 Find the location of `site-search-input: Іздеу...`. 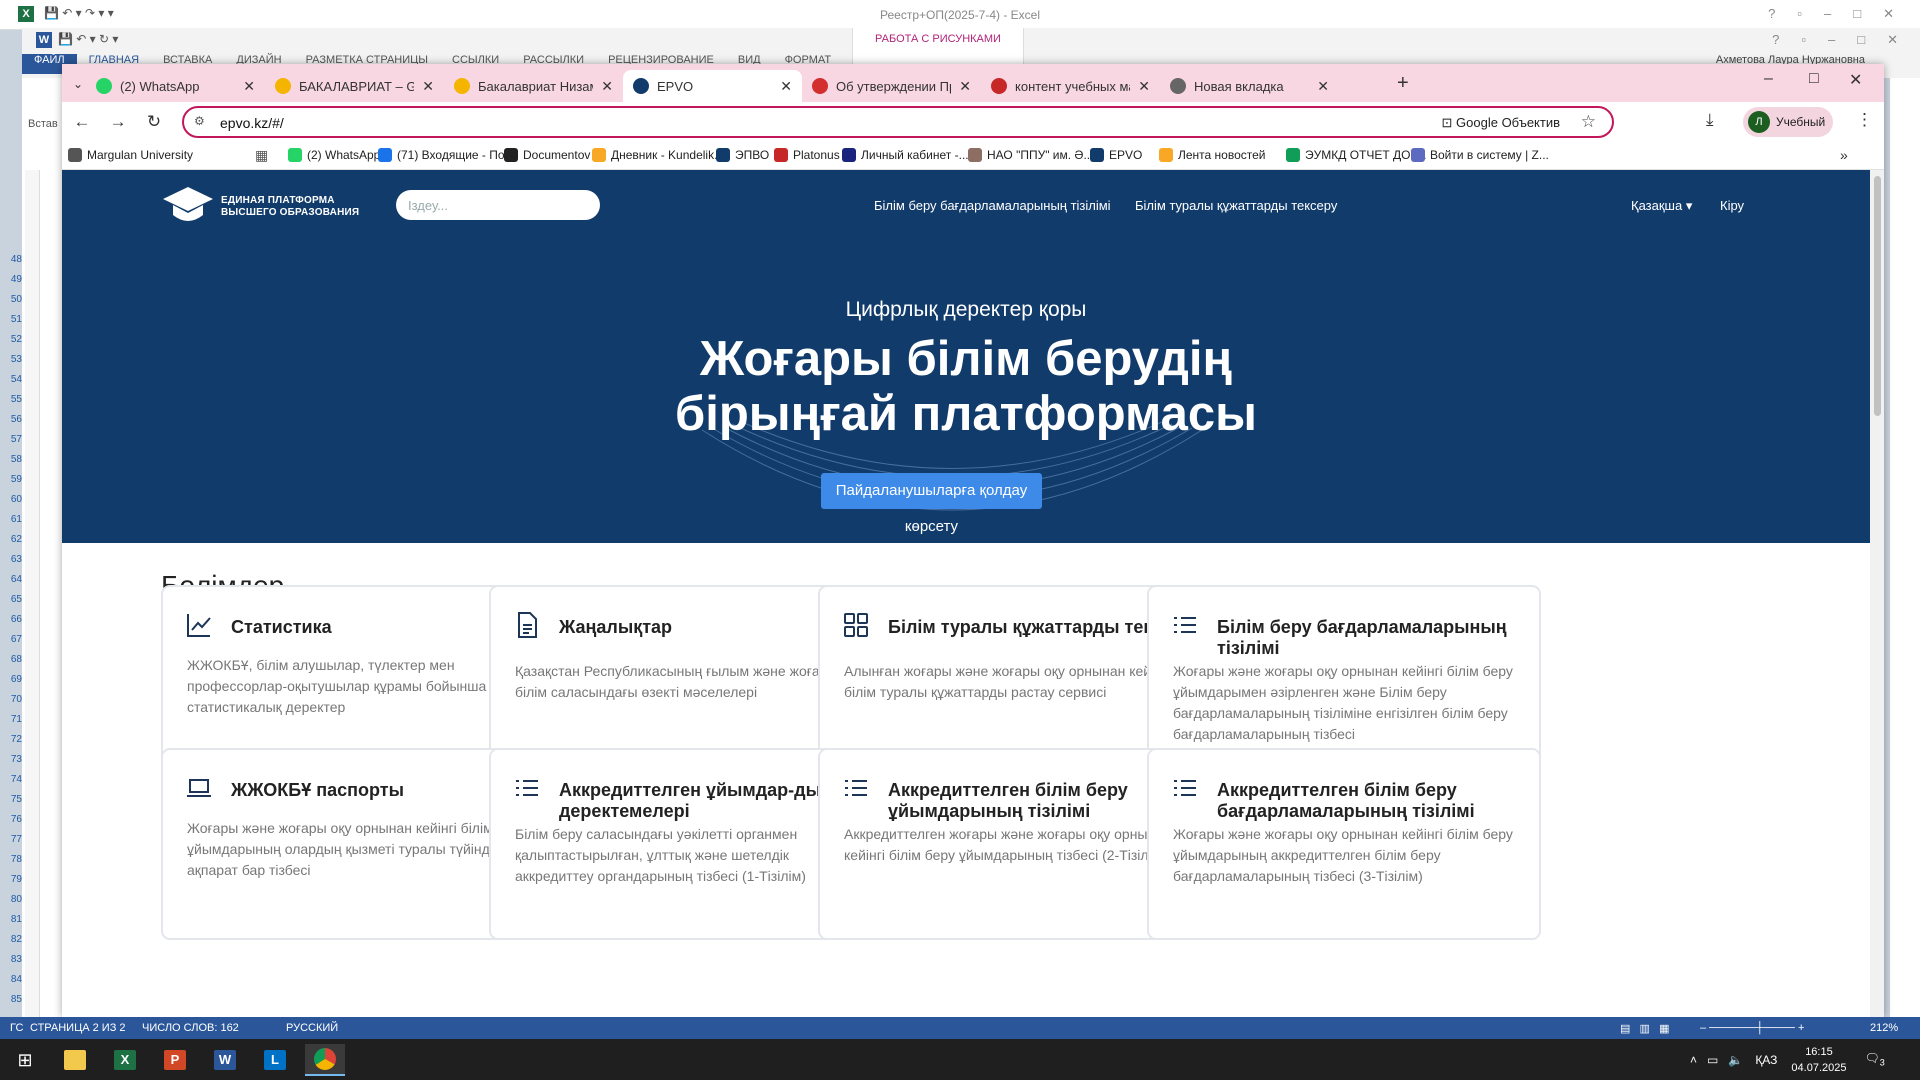

site-search-input: Іздеу... is located at coordinates (498, 205).